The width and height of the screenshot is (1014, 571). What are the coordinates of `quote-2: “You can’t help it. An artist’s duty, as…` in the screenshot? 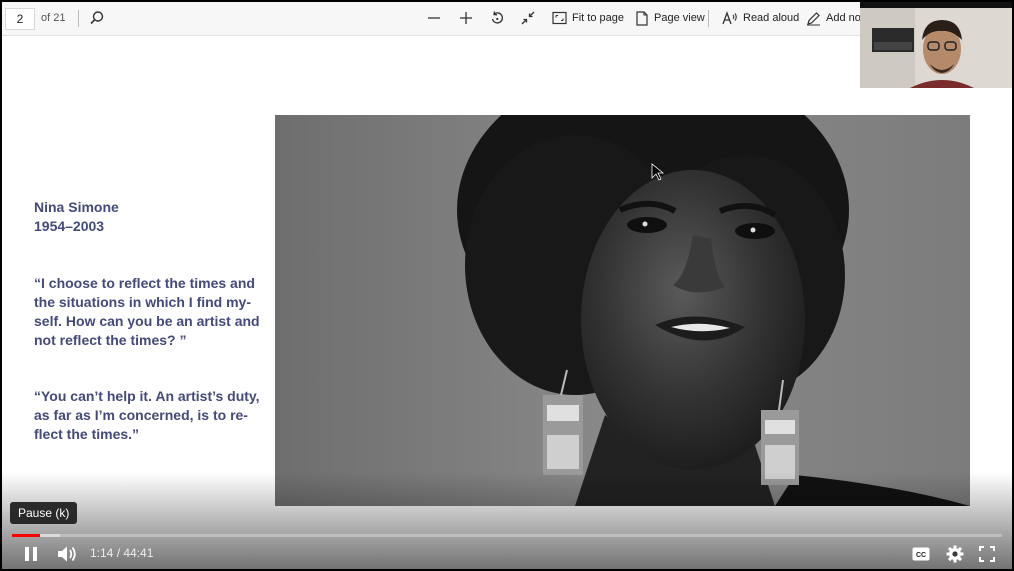 It's located at (147, 415).